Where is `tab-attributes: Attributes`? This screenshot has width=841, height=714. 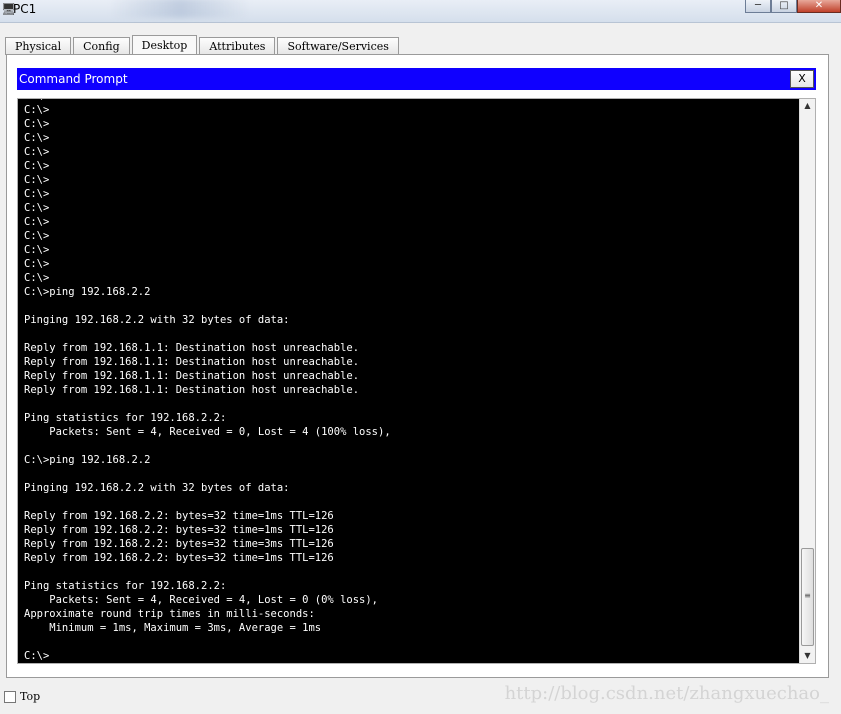
tab-attributes: Attributes is located at coordinates (237, 46).